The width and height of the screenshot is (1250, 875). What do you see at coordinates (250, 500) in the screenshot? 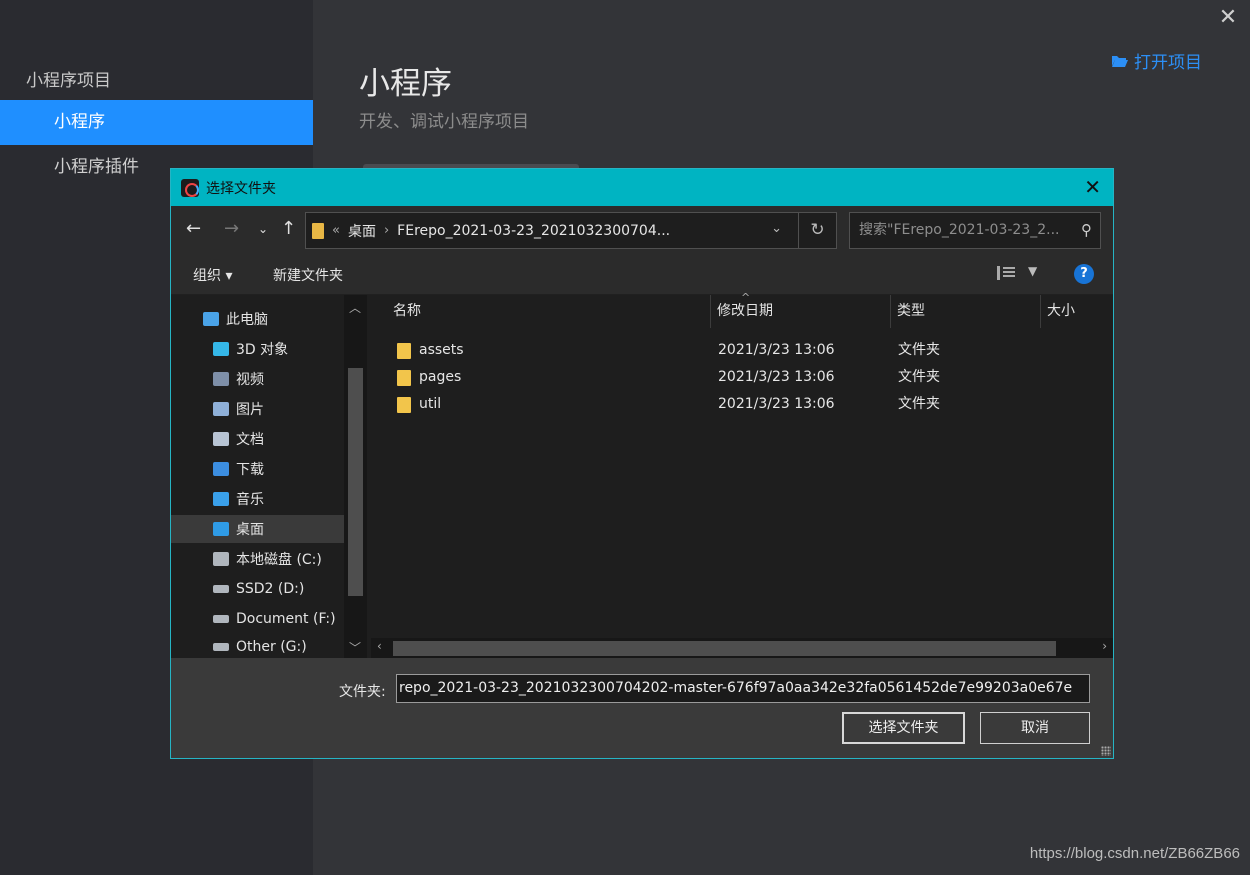
I see `tree-item-label: 音乐` at bounding box center [250, 500].